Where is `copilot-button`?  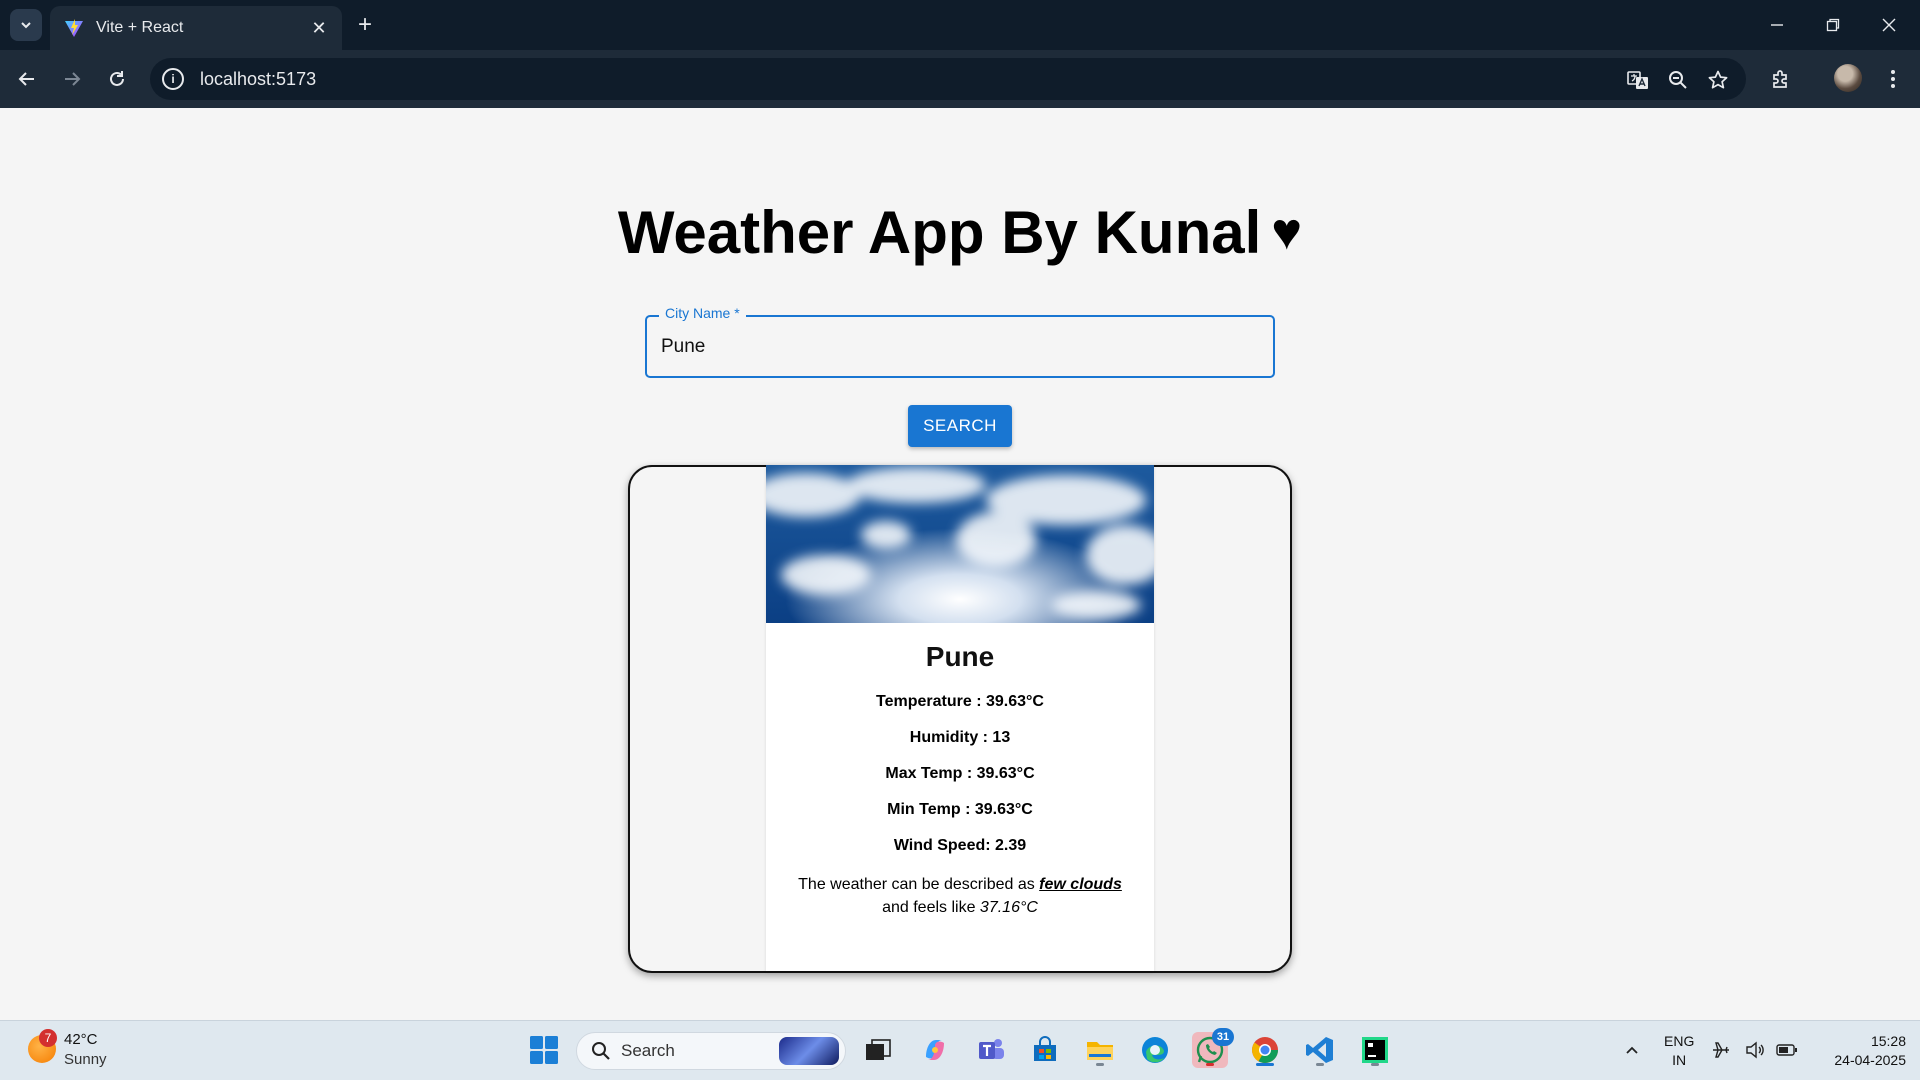
copilot-button is located at coordinates (935, 1050).